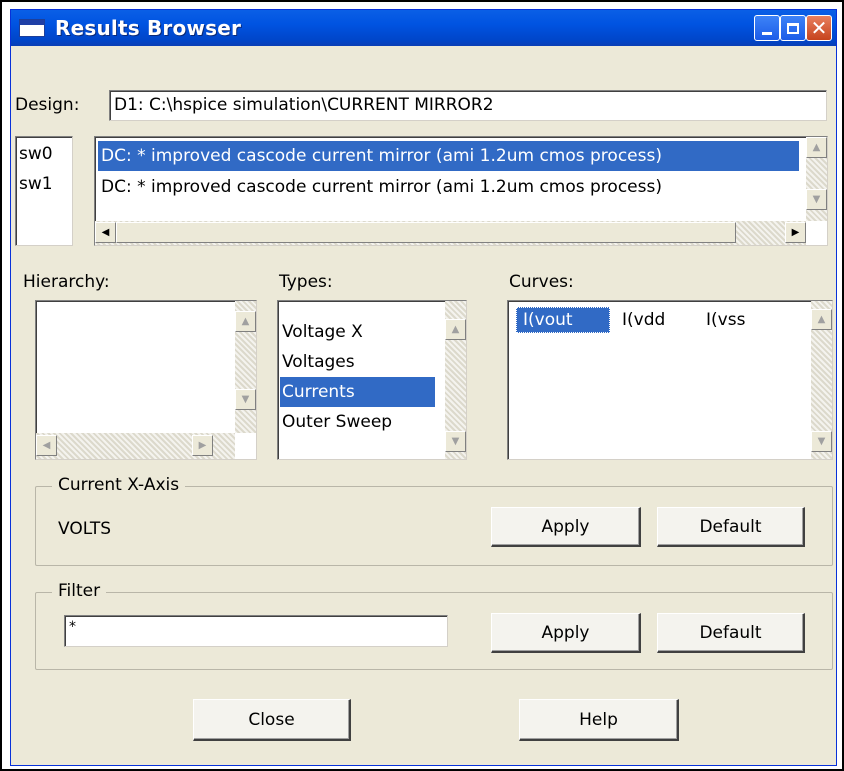  I want to click on curve-item: I(vss, so click(725, 320).